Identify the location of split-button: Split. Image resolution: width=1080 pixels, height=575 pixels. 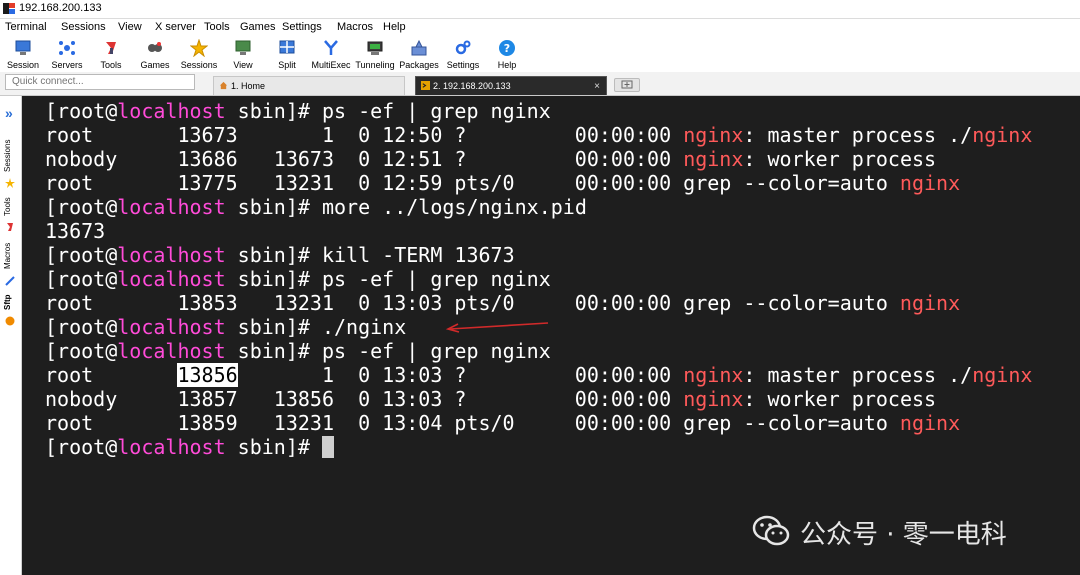
(287, 54).